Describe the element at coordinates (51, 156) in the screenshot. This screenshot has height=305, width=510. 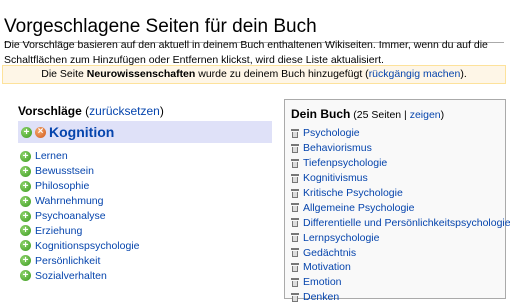
I see `suggestion-link: Lernen` at that location.